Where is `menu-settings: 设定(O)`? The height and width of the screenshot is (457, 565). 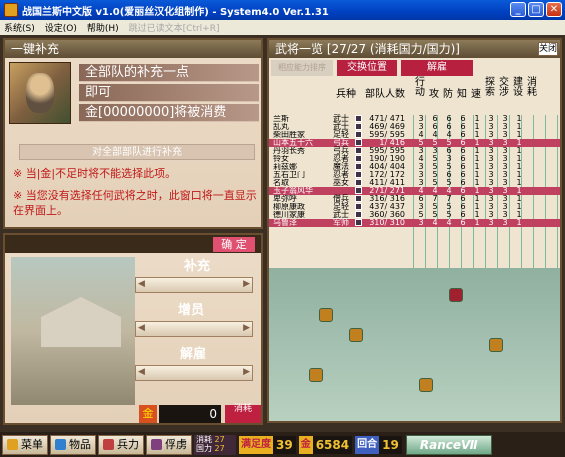
menu-settings: 设定(O) is located at coordinates (61, 27).